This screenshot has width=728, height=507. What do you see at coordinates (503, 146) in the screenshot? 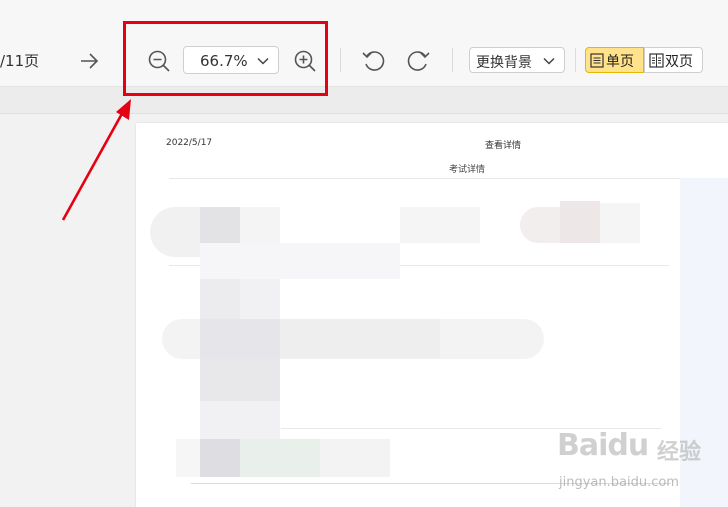
I see `document-header-title: 查看详情` at bounding box center [503, 146].